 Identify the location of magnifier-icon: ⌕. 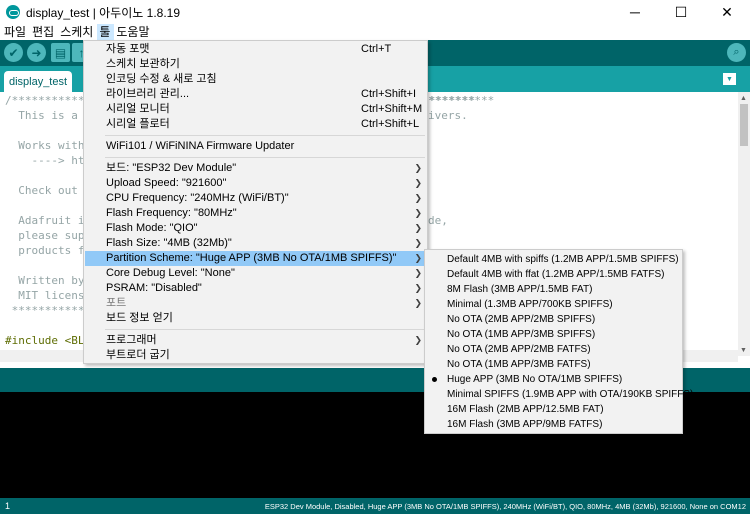
(736, 52).